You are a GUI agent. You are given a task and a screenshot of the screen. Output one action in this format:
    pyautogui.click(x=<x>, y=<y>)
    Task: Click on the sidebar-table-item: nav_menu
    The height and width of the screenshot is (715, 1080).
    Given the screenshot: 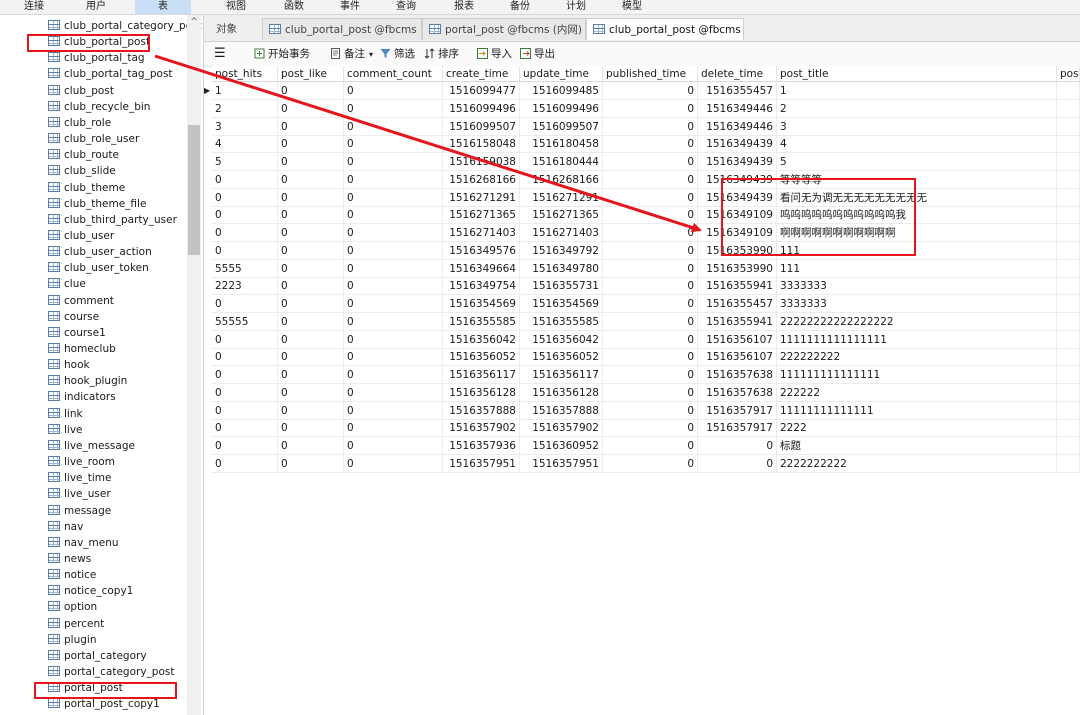 What is the action you would take?
    pyautogui.click(x=83, y=543)
    